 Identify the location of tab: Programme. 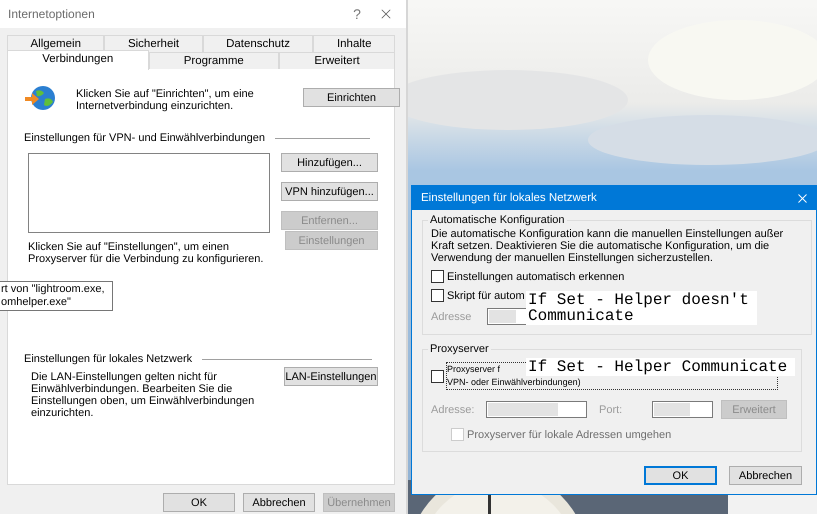
(214, 60).